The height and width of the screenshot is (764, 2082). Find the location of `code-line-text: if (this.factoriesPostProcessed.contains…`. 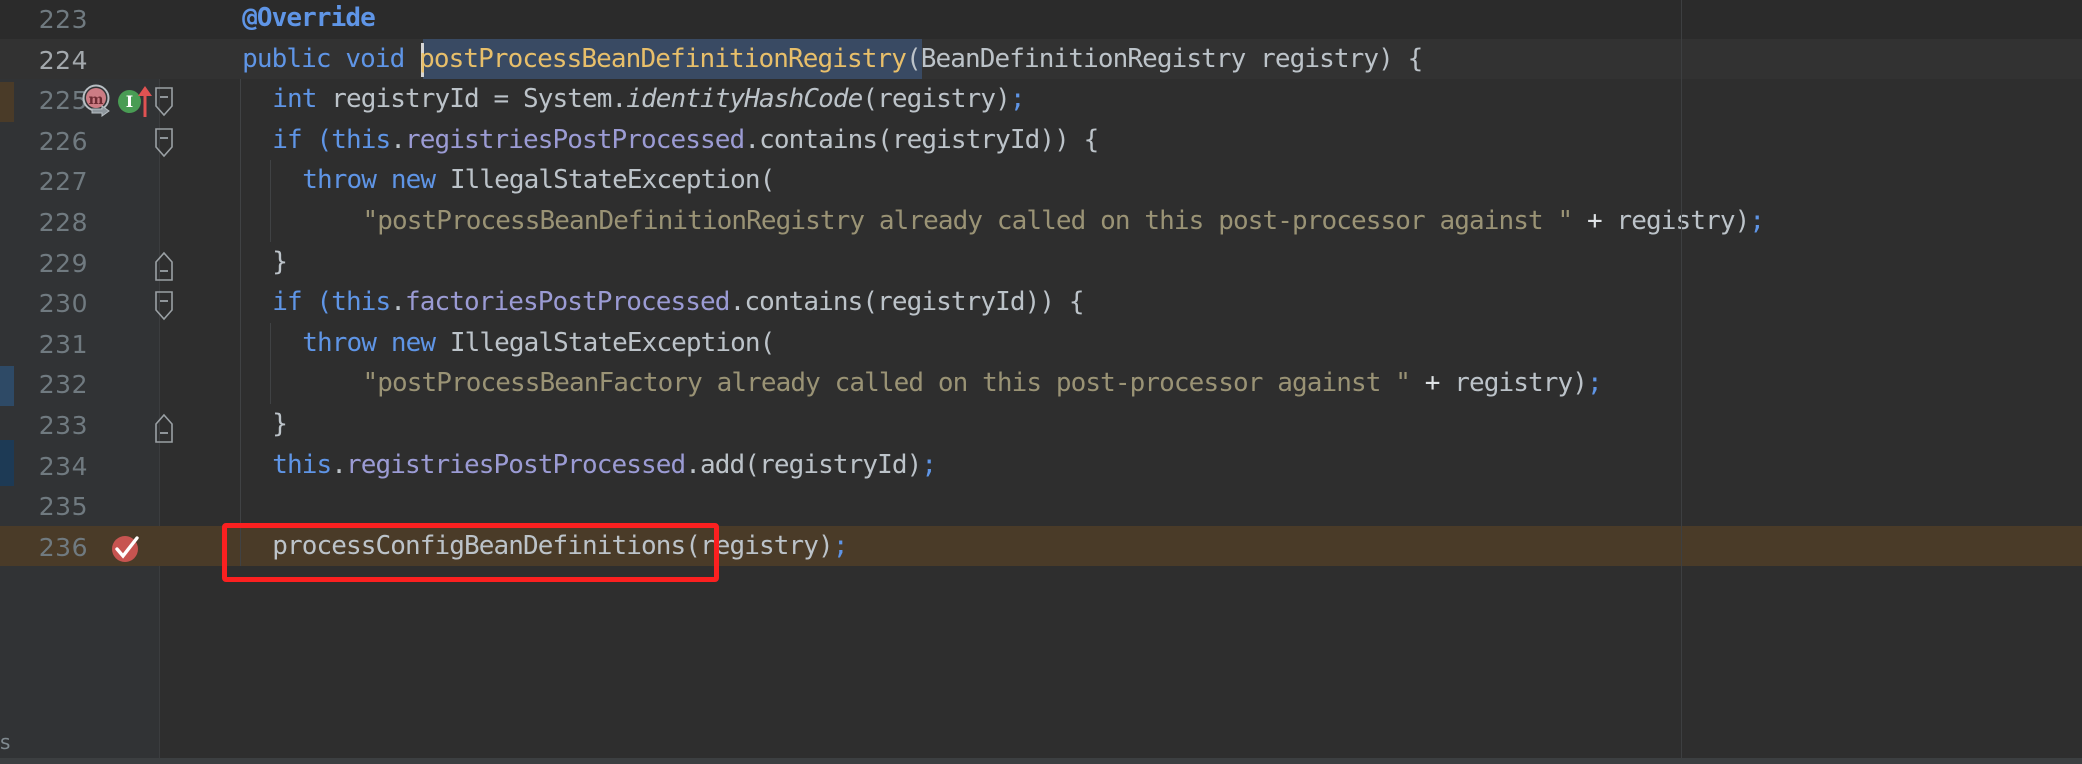

code-line-text: if (this.factoriesPostProcessed.contains… is located at coordinates (678, 302).